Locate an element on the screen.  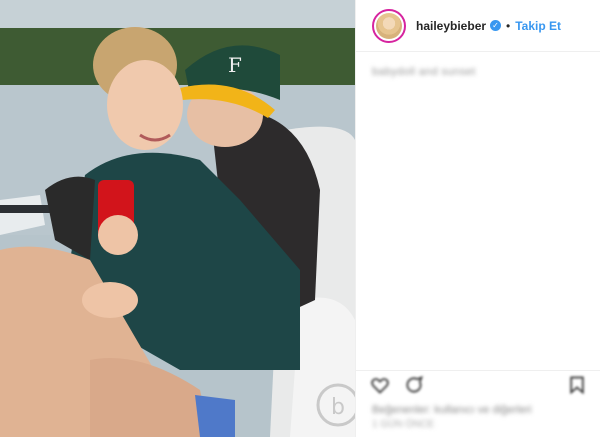
caption-text: babydoll and sunset is located at coordinates (424, 72).